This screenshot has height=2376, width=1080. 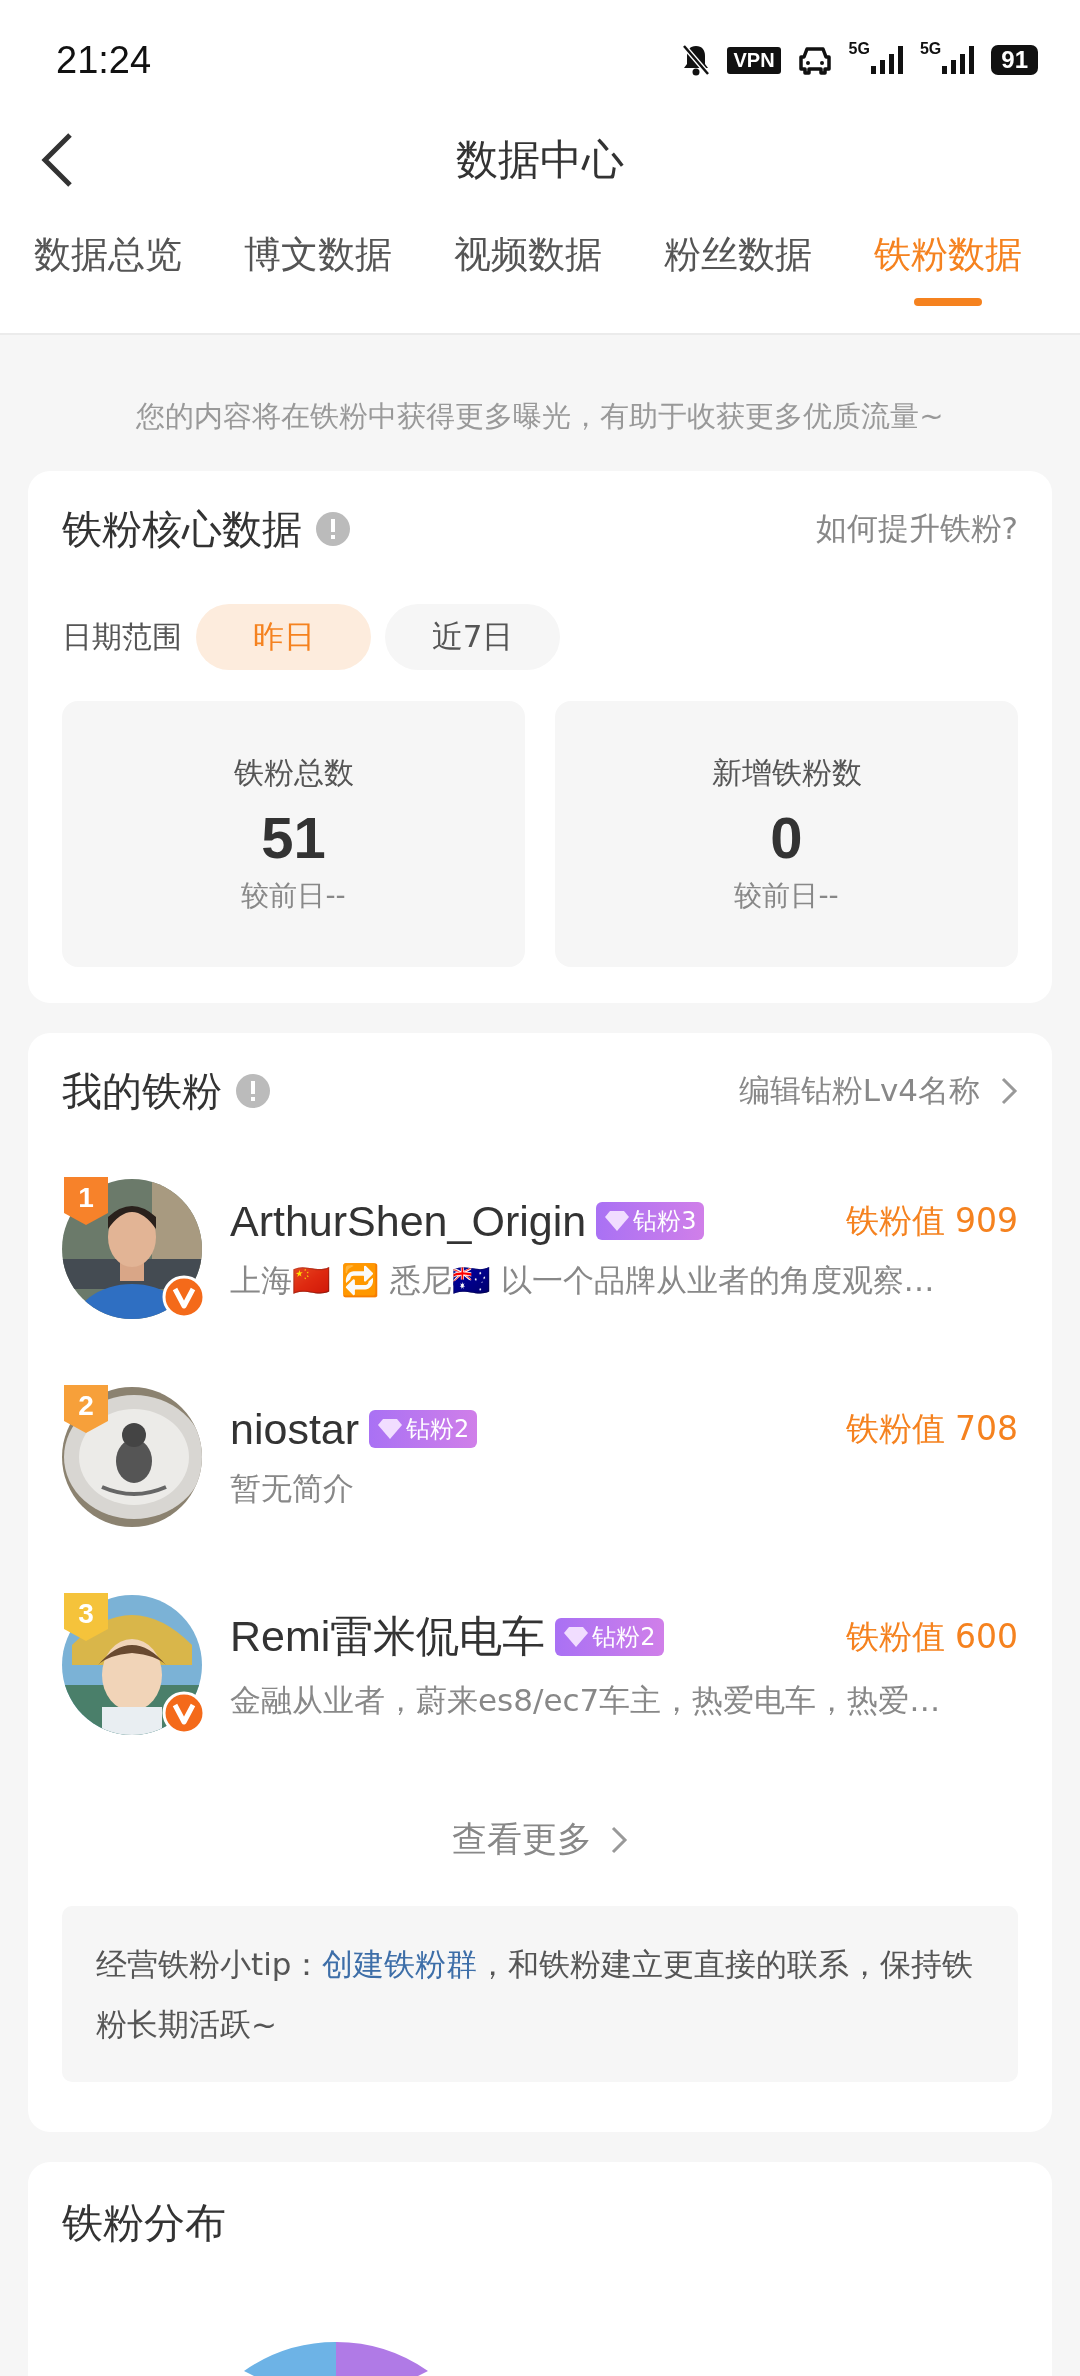 What do you see at coordinates (104, 60) in the screenshot?
I see `status-time: 21:24` at bounding box center [104, 60].